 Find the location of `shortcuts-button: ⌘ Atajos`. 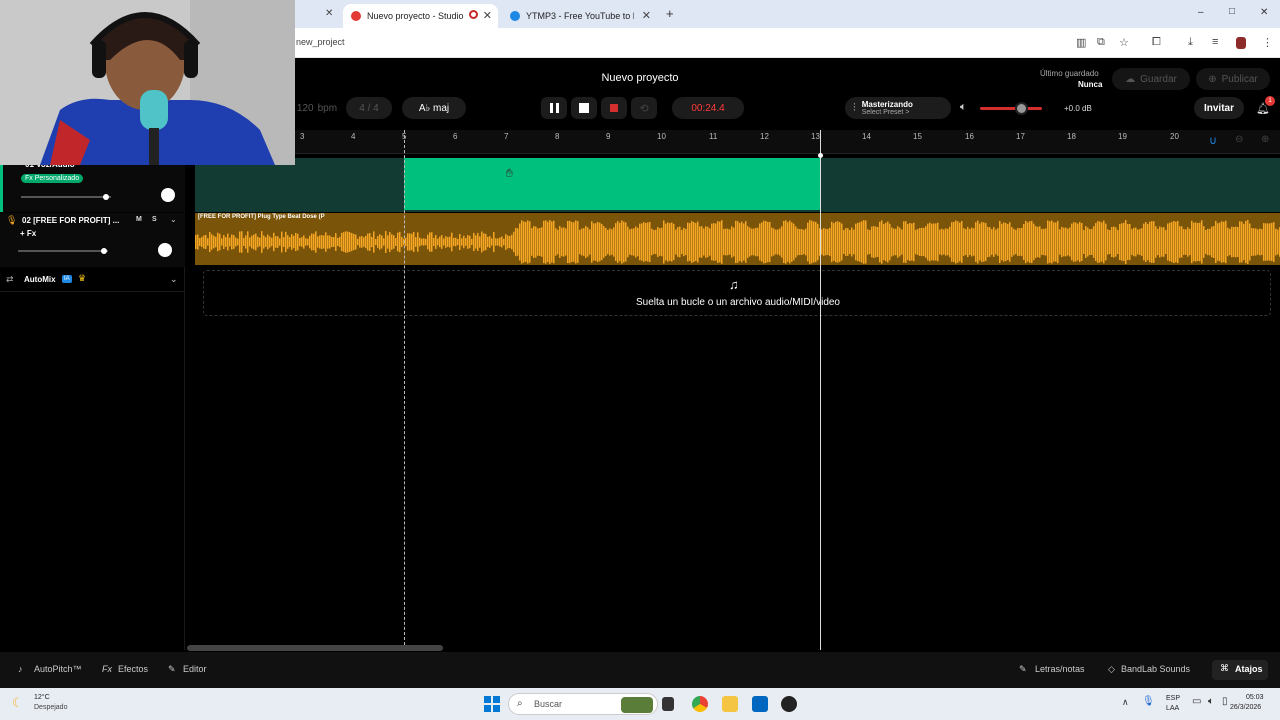

shortcuts-button: ⌘ Atajos is located at coordinates (1240, 670).